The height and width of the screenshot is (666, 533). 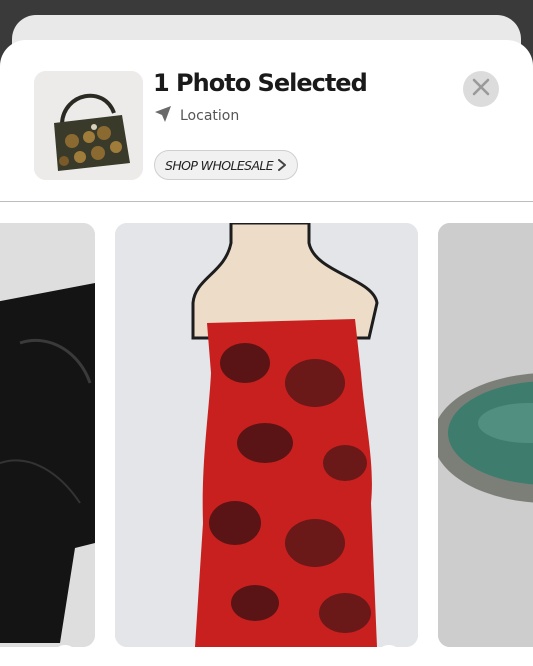 I want to click on chevron-right-icon, so click(x=282, y=165).